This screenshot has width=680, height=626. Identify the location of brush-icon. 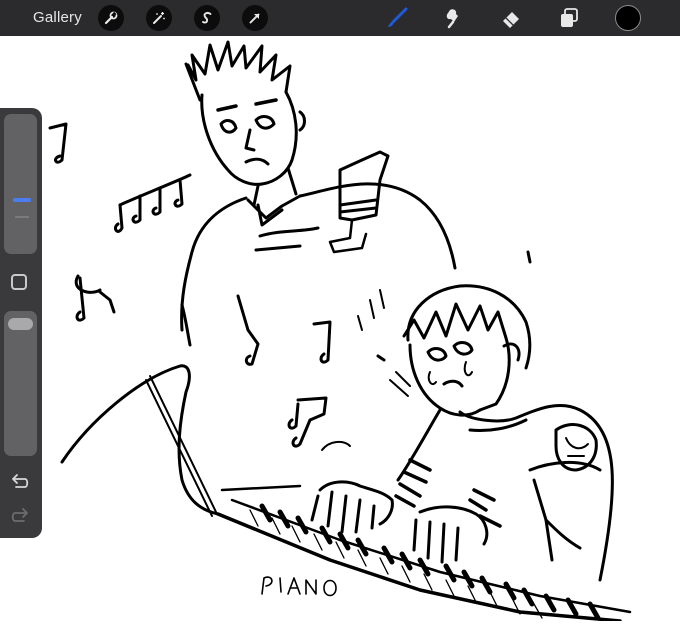
(398, 17).